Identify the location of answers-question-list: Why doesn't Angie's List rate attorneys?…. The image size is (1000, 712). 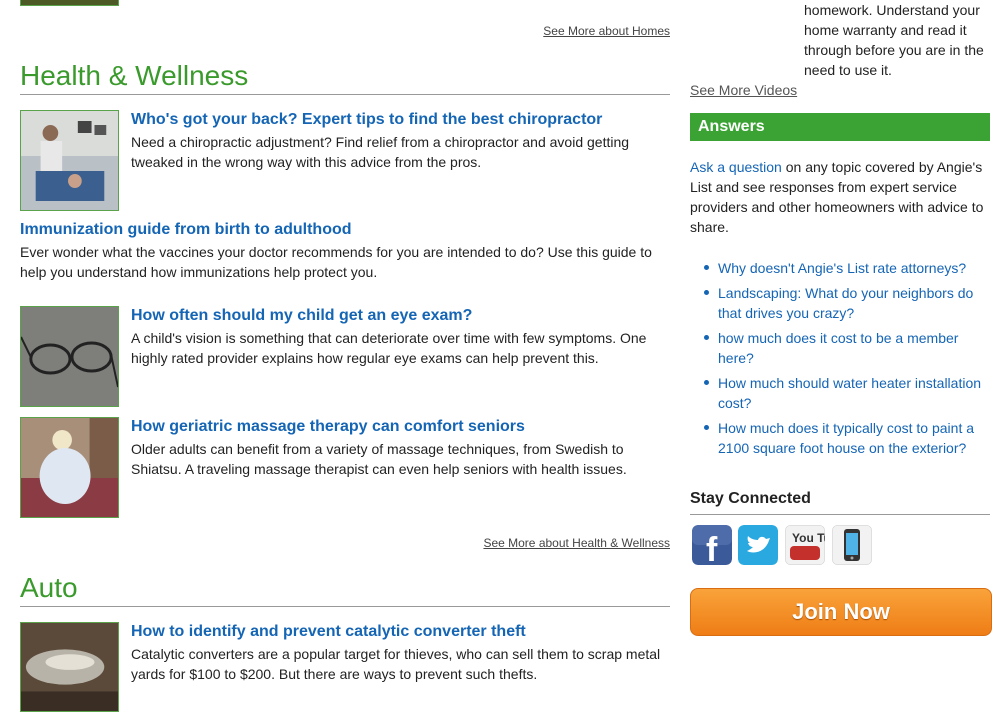
(847, 360).